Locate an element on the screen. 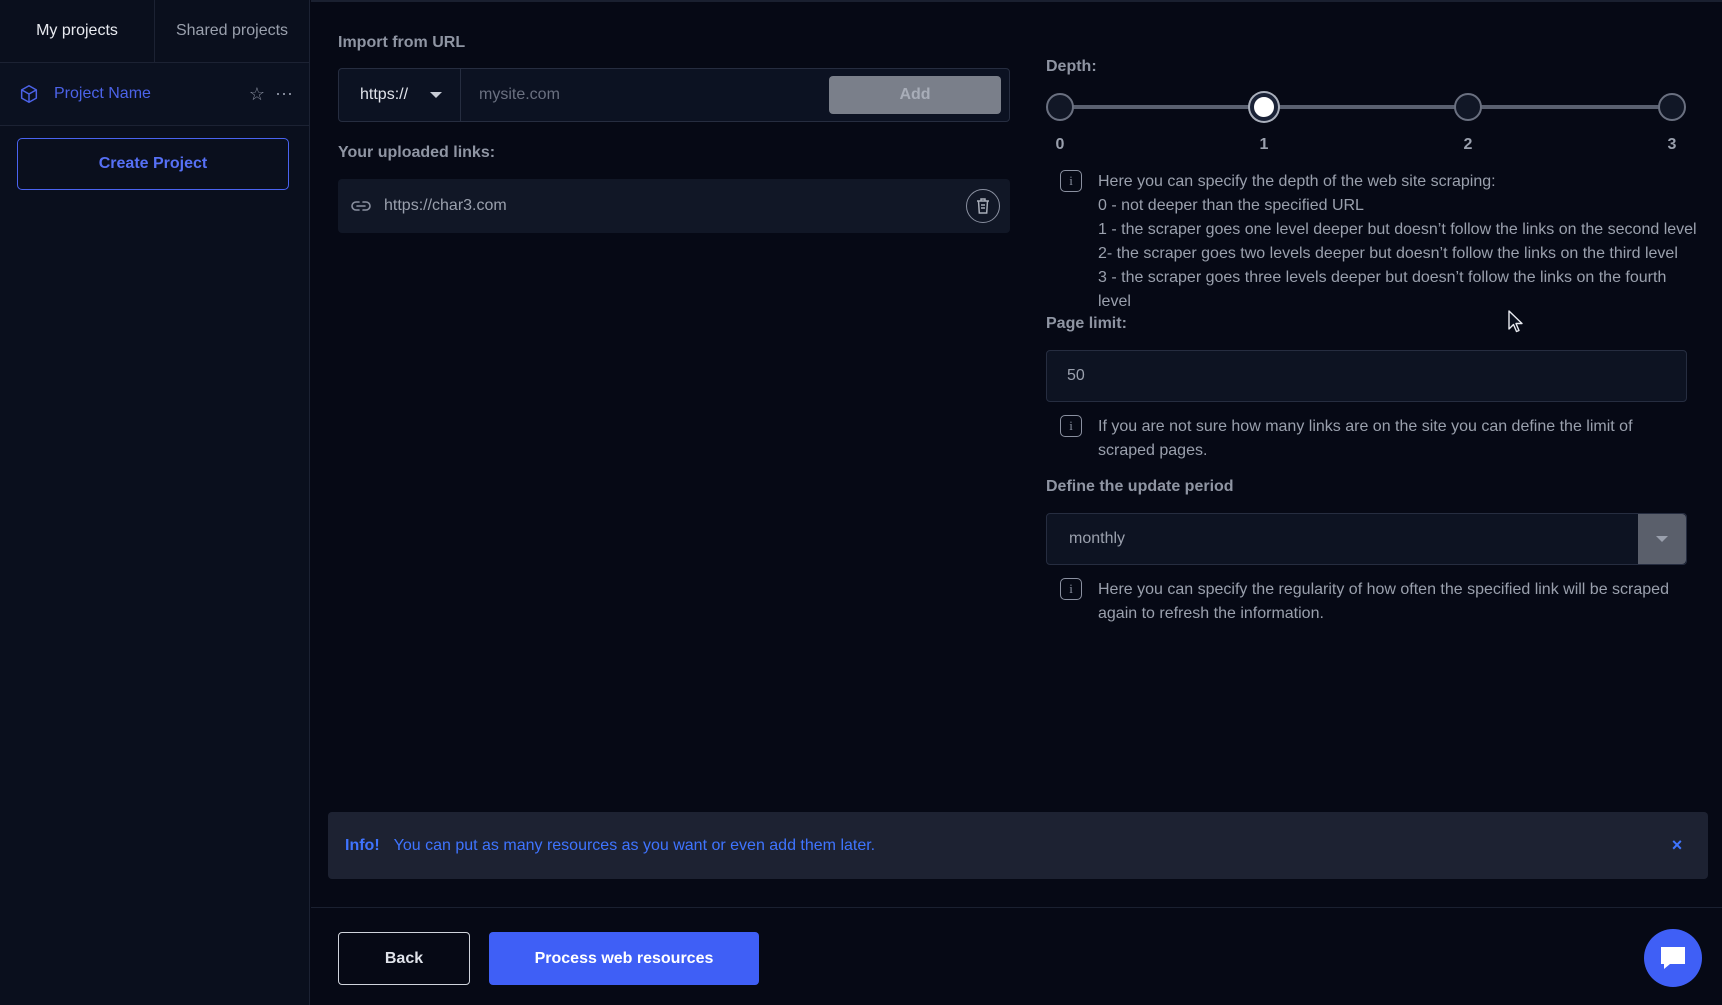 The height and width of the screenshot is (1005, 1722). update-period-value: monthly is located at coordinates (1097, 538).